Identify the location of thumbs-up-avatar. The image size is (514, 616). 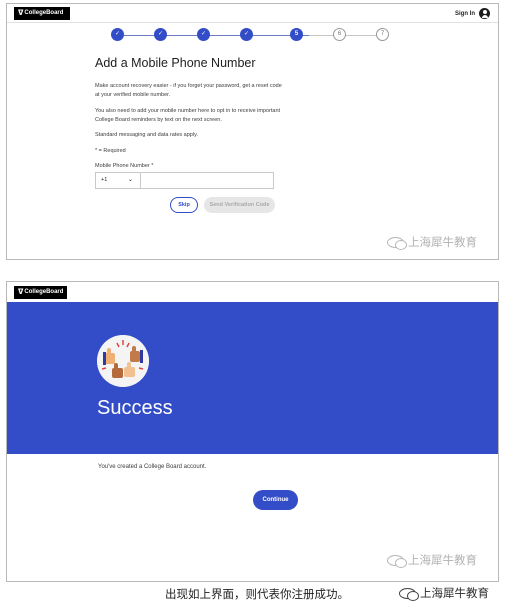
(123, 361).